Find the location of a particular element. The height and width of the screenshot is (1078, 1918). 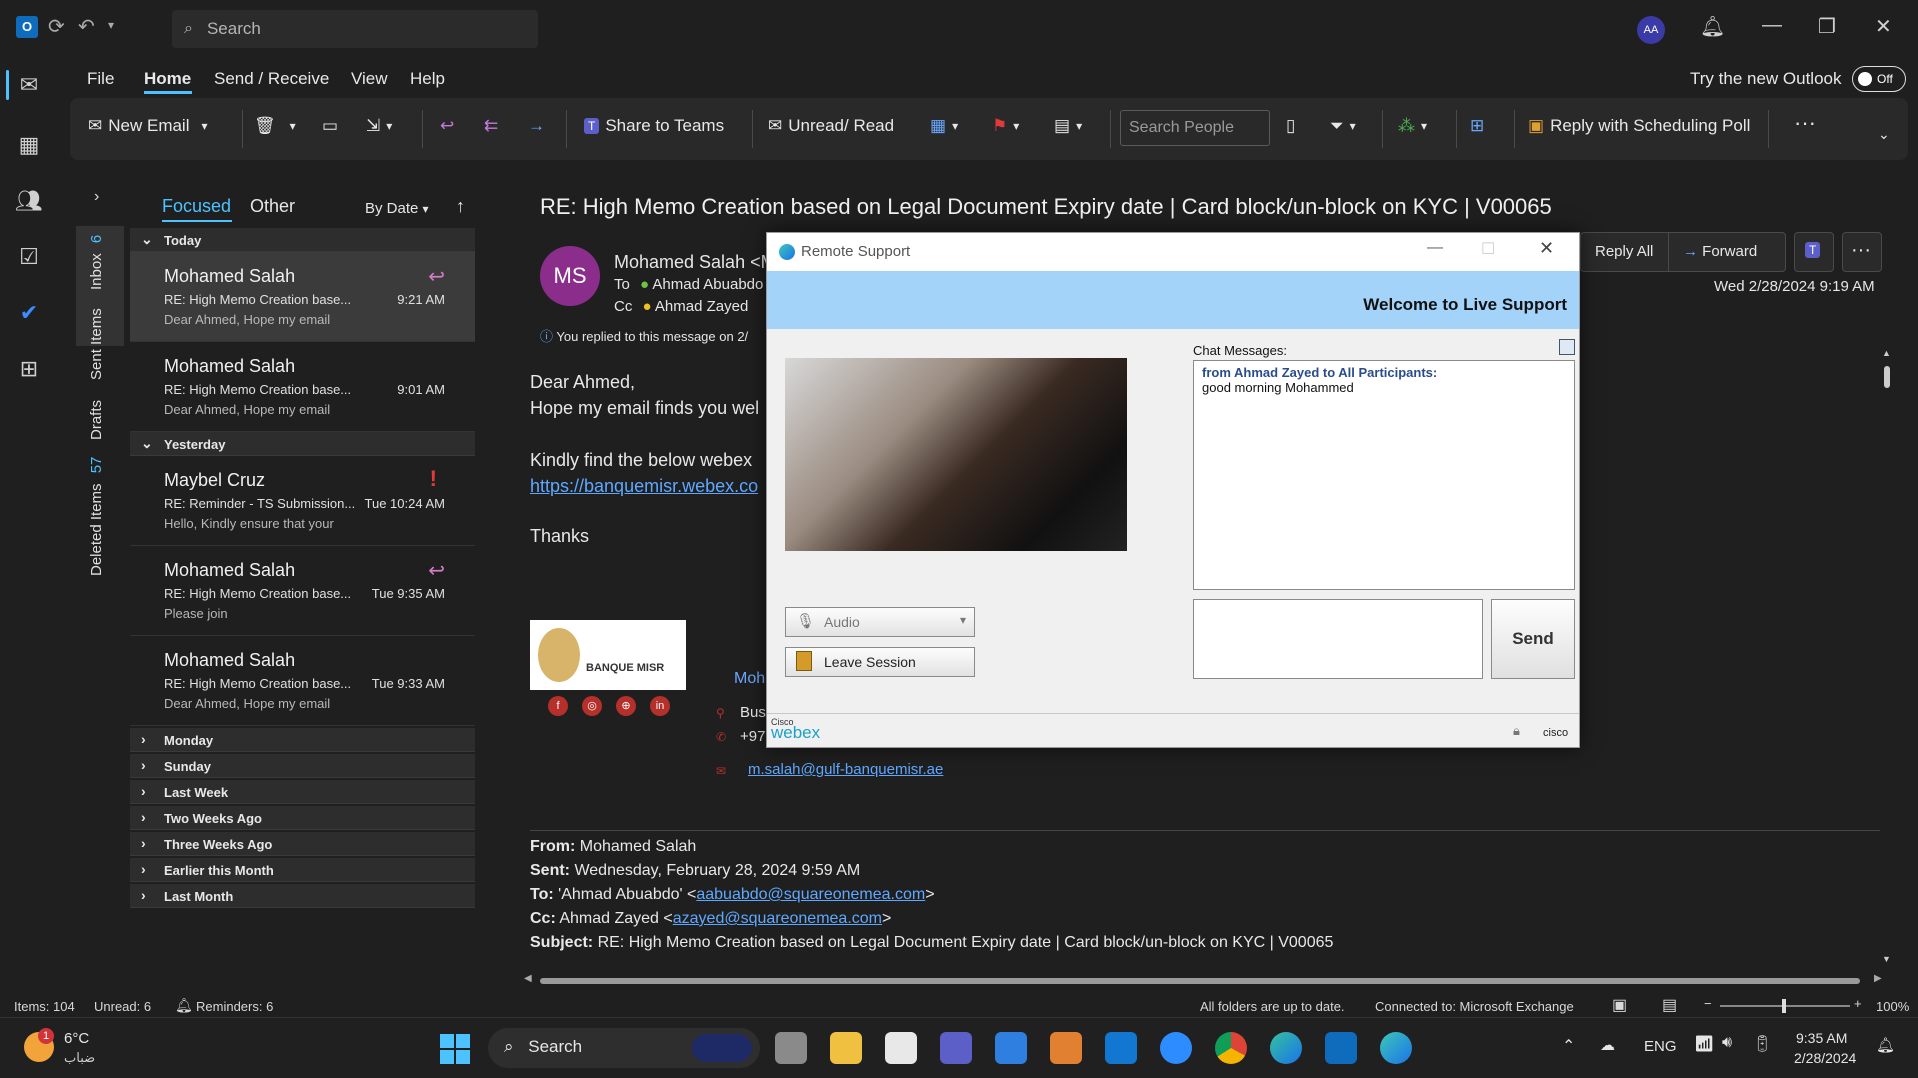

website-icon: ⊕ is located at coordinates (626, 706).